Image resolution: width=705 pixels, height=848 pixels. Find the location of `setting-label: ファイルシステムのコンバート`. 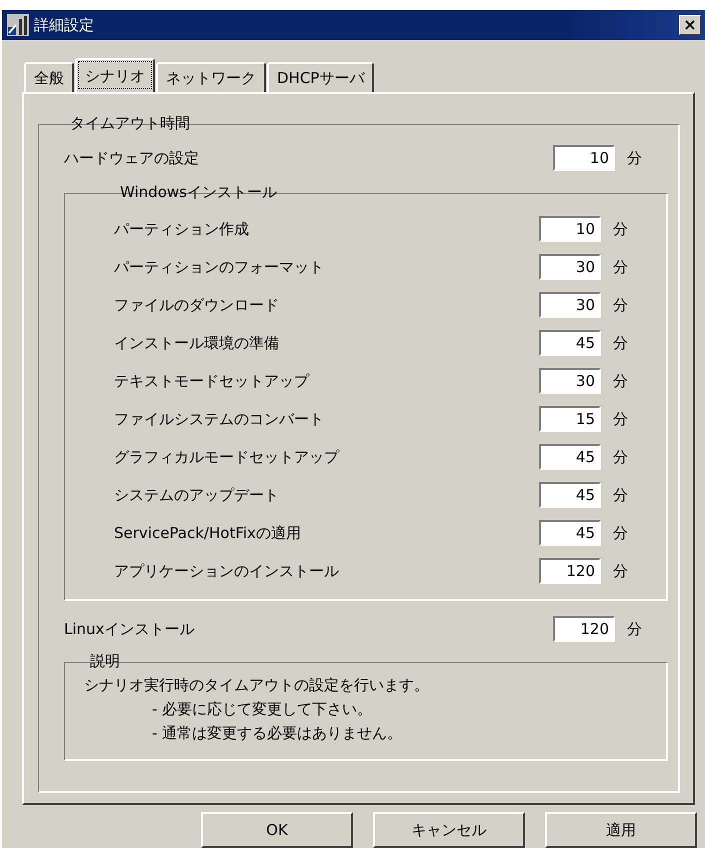

setting-label: ファイルシステムのコンバート is located at coordinates (219, 419).